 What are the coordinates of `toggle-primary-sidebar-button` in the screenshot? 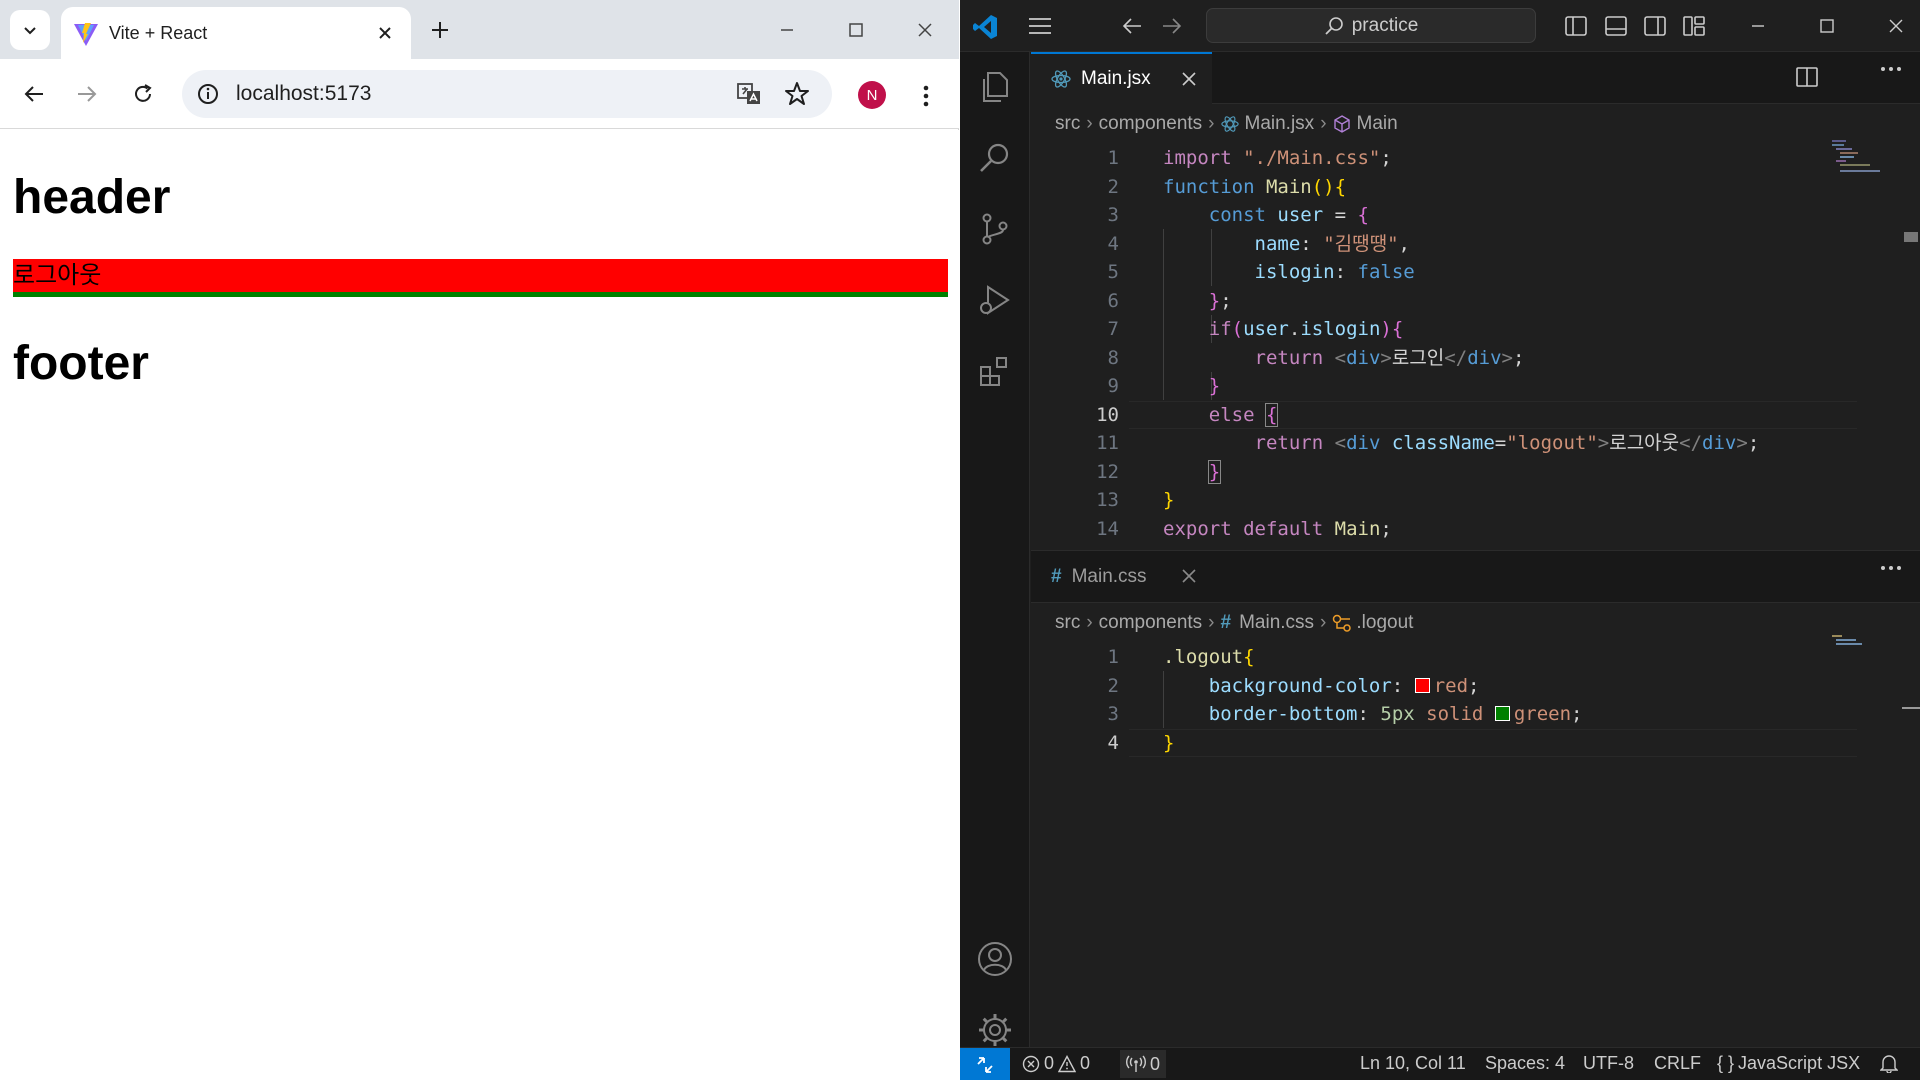 It's located at (1576, 26).